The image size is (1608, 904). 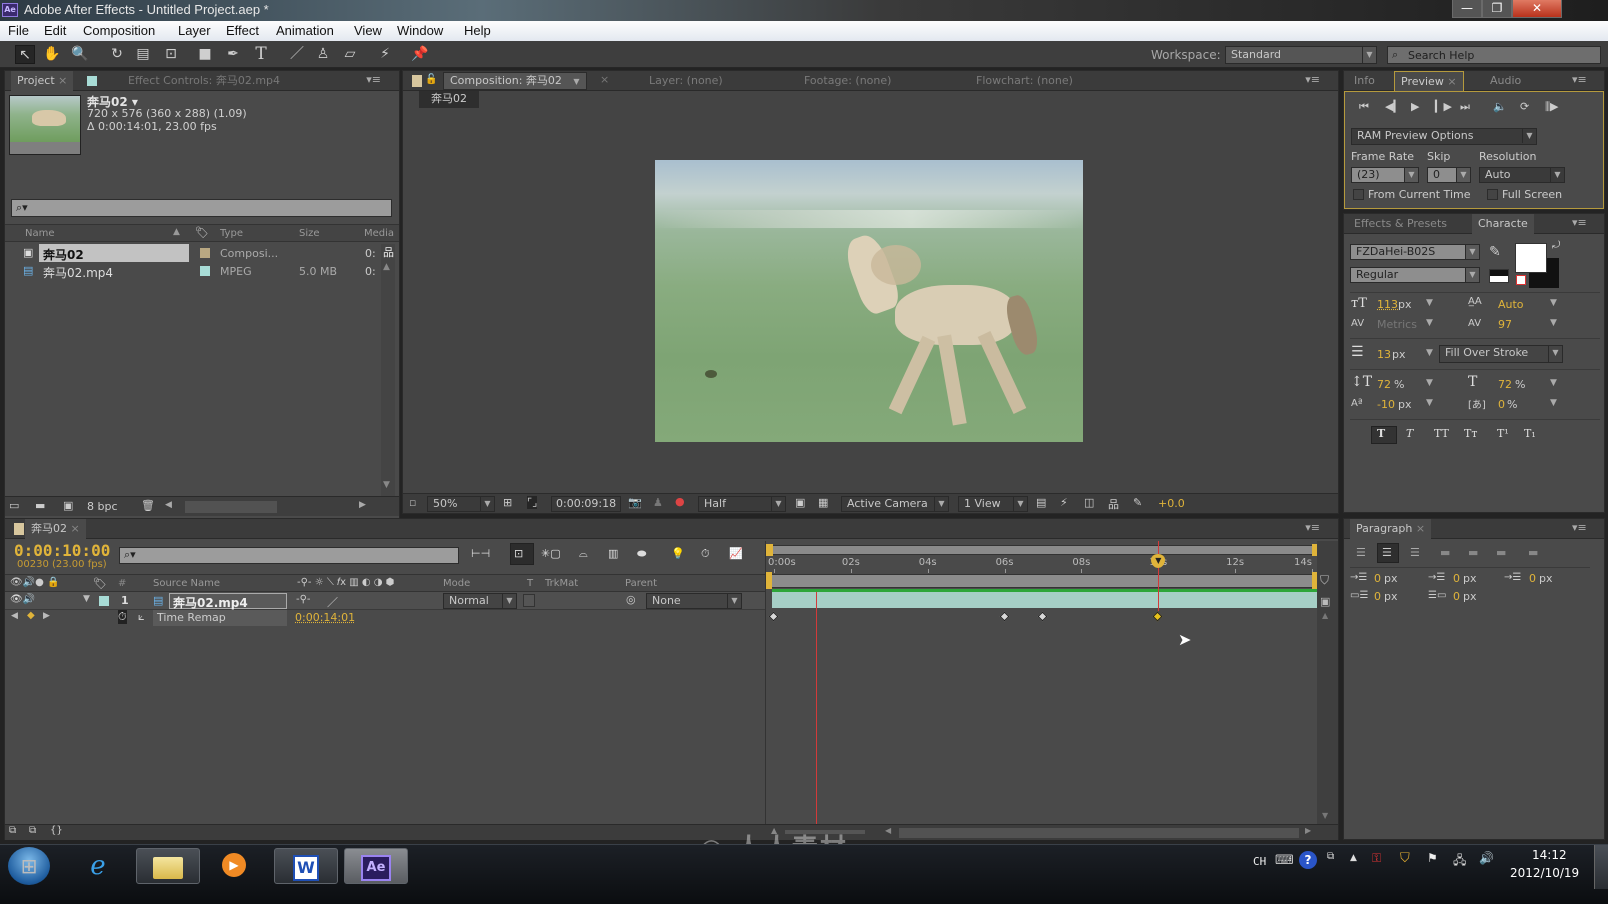 What do you see at coordinates (12, 830) in the screenshot?
I see `toggle-switches-icon: ⧉` at bounding box center [12, 830].